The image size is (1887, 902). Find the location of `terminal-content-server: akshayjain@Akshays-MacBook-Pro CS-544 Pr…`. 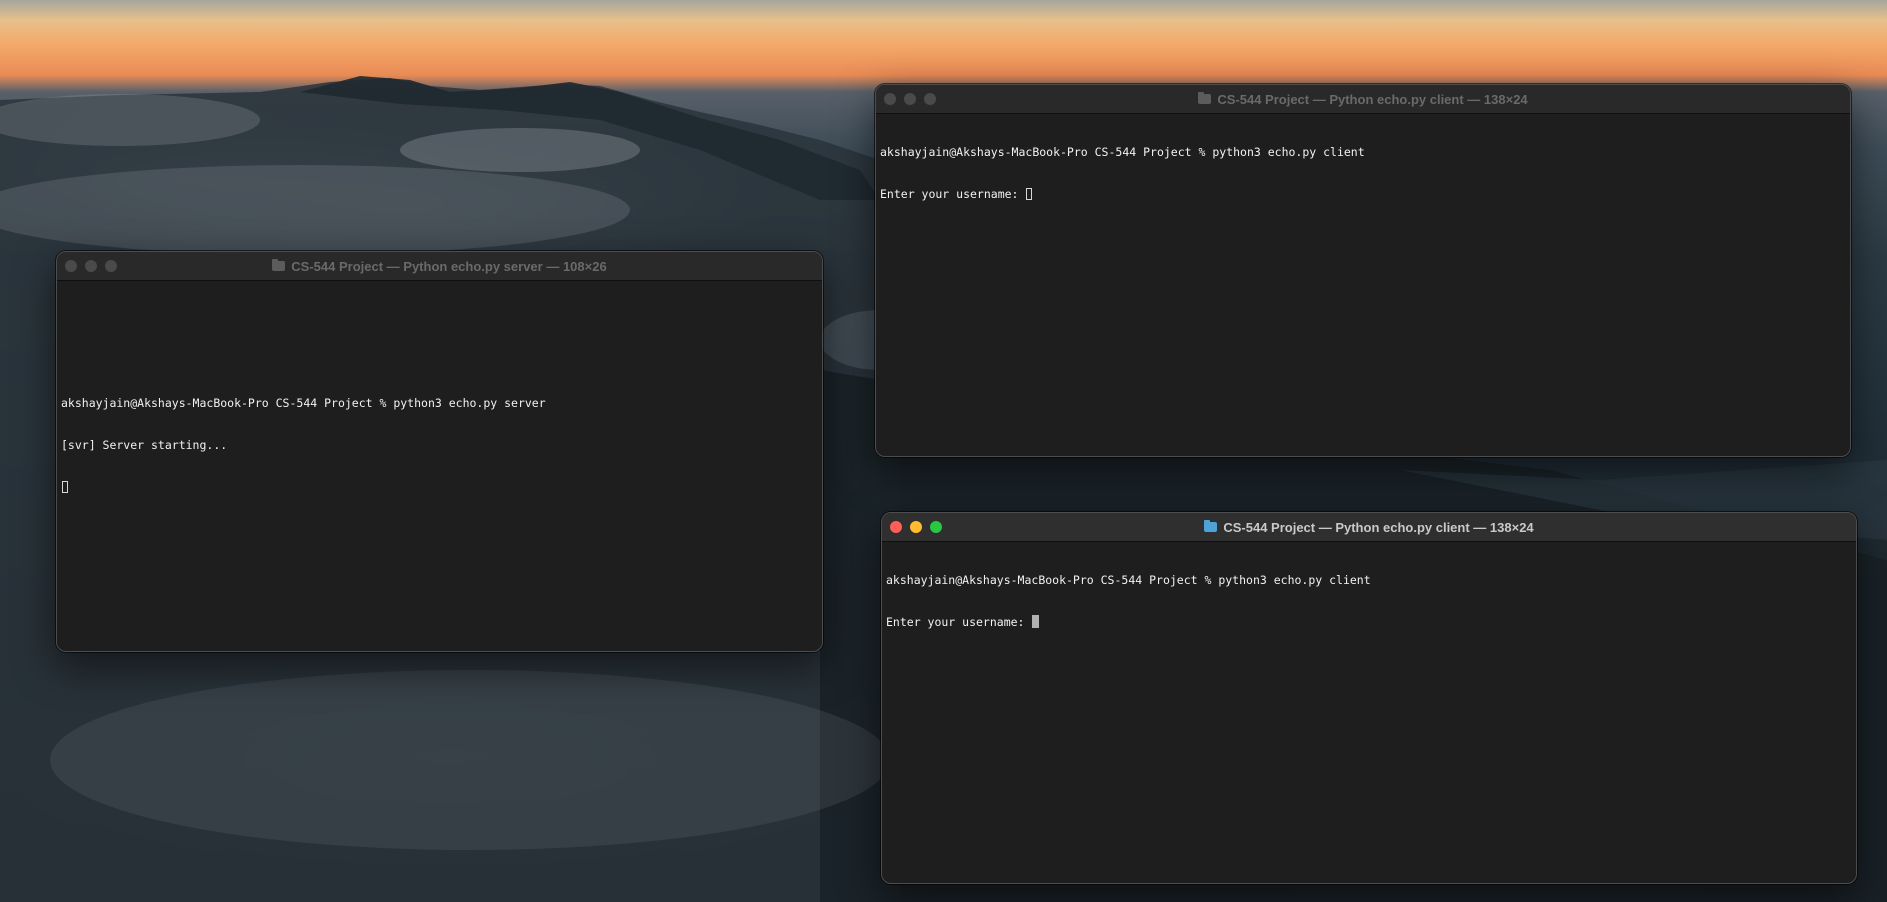

terminal-content-server: akshayjain@Akshays-MacBook-Pro CS-544 Pr… is located at coordinates (439, 403).